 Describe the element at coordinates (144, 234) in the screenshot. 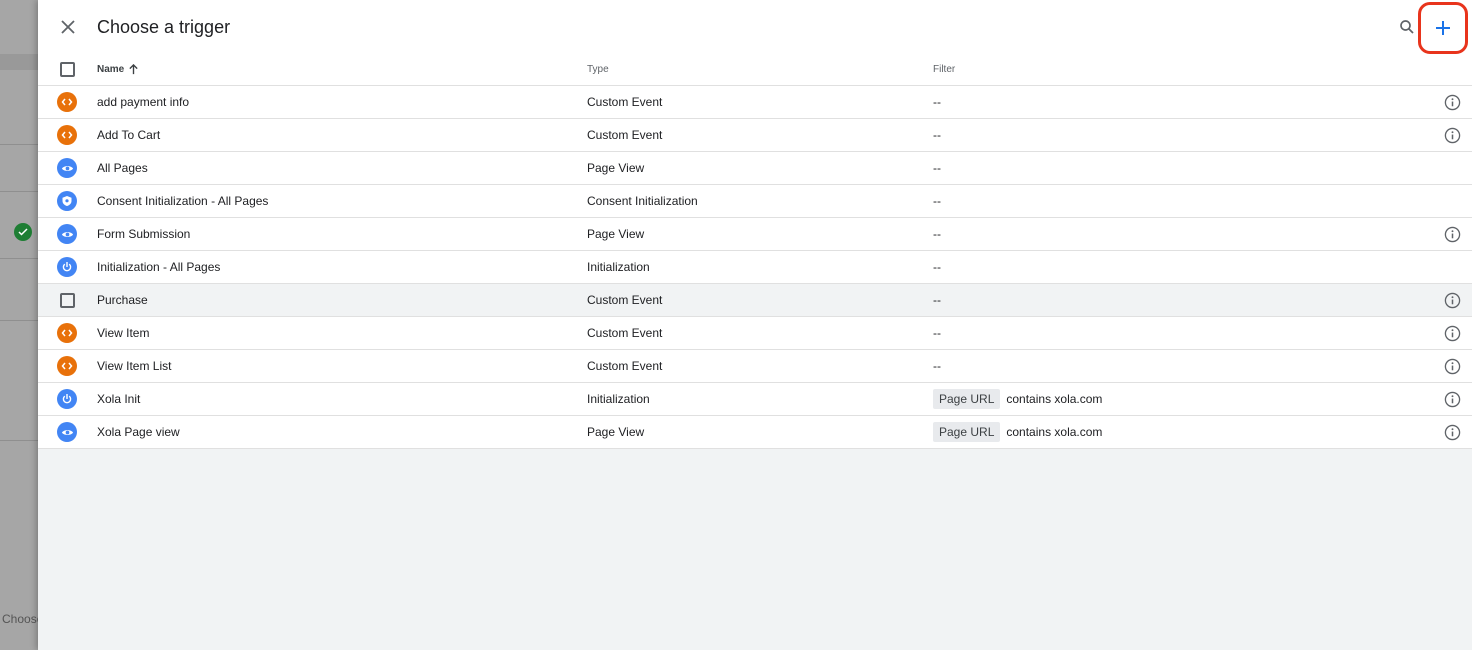

I see `trigger-name: Form Submission` at that location.